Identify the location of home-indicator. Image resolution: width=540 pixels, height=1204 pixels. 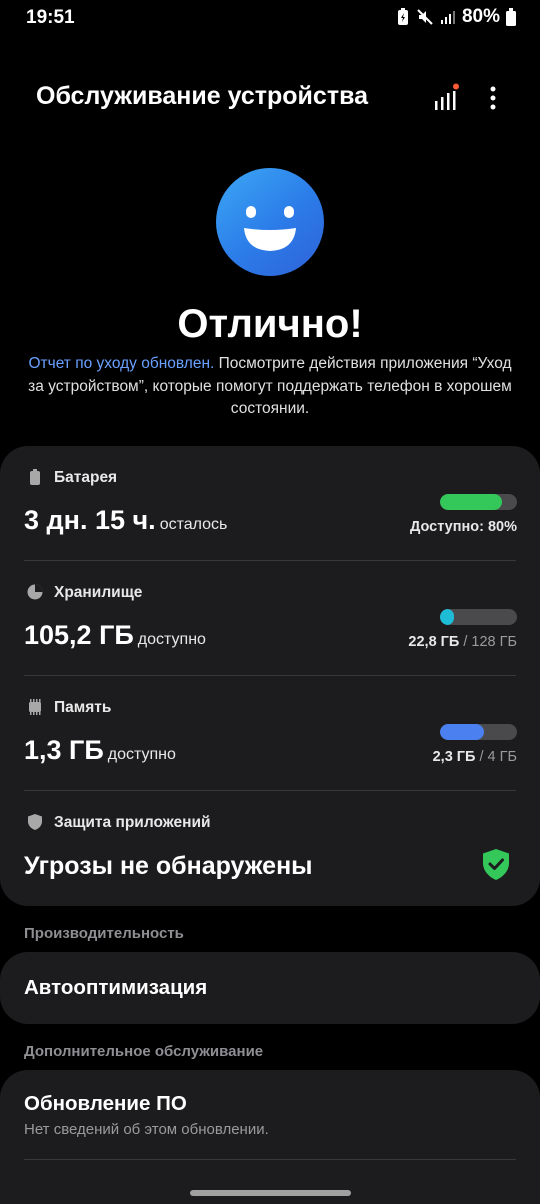
(270, 1193).